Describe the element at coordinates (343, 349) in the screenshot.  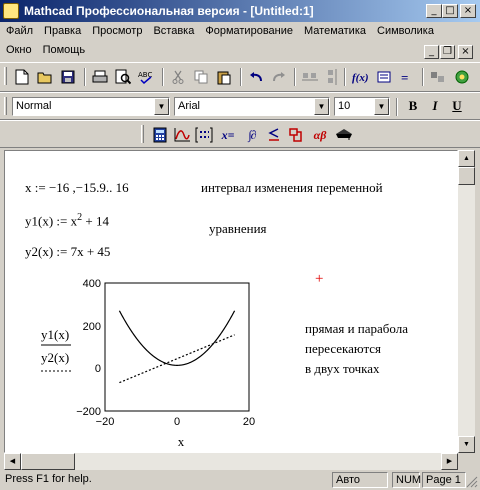
I see `note-line-2: пересекаются` at that location.